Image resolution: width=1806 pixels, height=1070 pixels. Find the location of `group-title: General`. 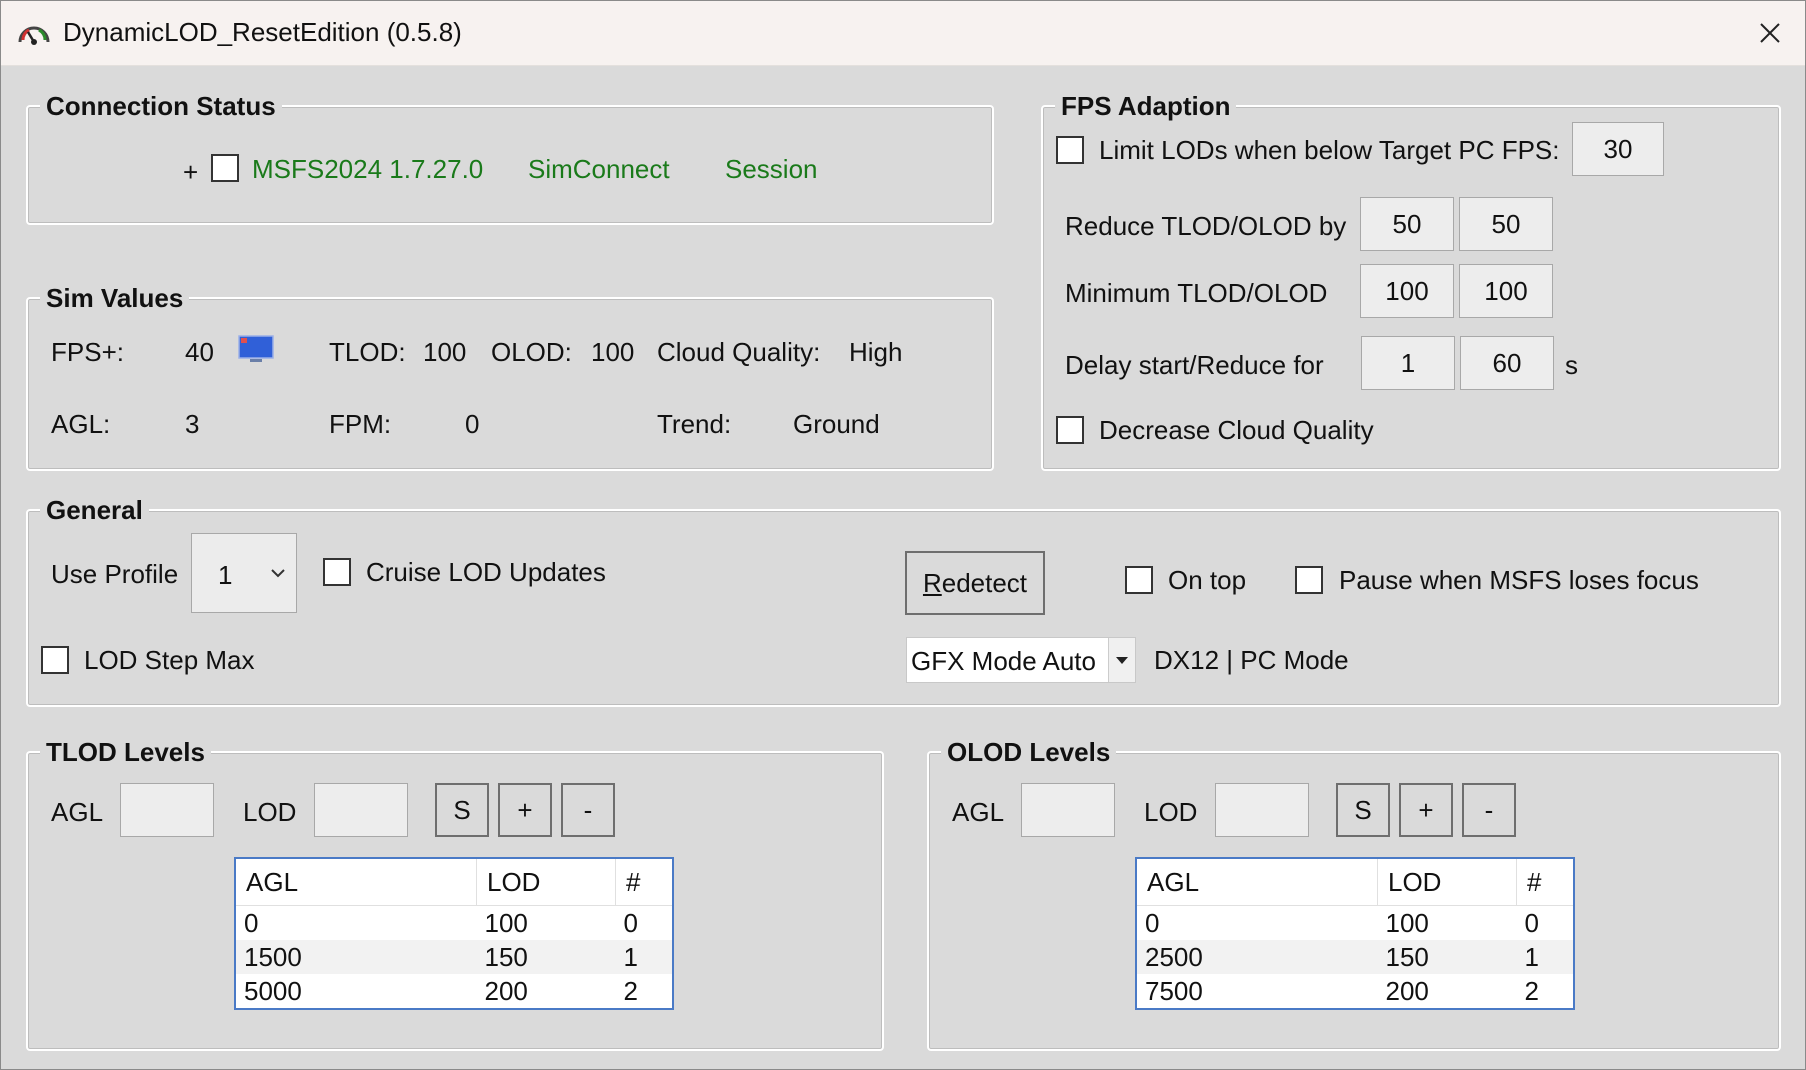

group-title: General is located at coordinates (94, 510).